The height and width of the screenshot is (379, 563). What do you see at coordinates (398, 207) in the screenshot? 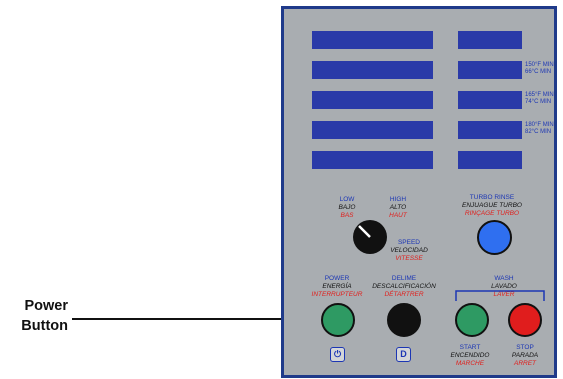
I see `speed-high-label: HIGH ALTO HAUT` at bounding box center [398, 207].